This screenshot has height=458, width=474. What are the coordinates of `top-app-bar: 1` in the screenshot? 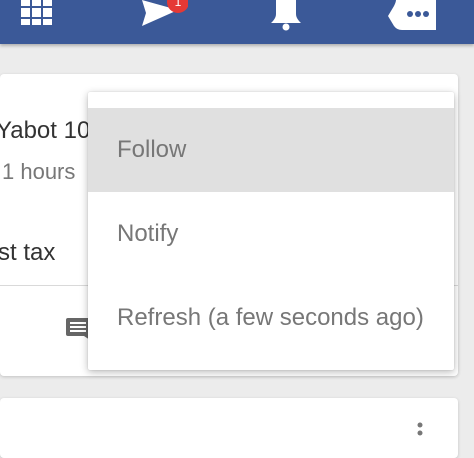 It's located at (237, 22).